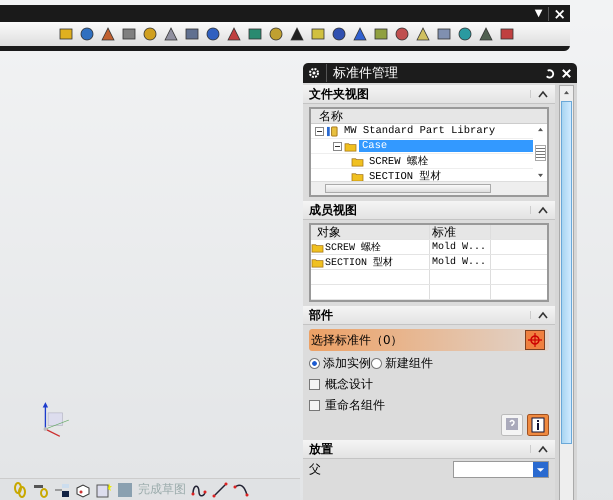 The height and width of the screenshot is (500, 613). Describe the element at coordinates (429, 210) in the screenshot. I see `section-header: 成员视图` at that location.